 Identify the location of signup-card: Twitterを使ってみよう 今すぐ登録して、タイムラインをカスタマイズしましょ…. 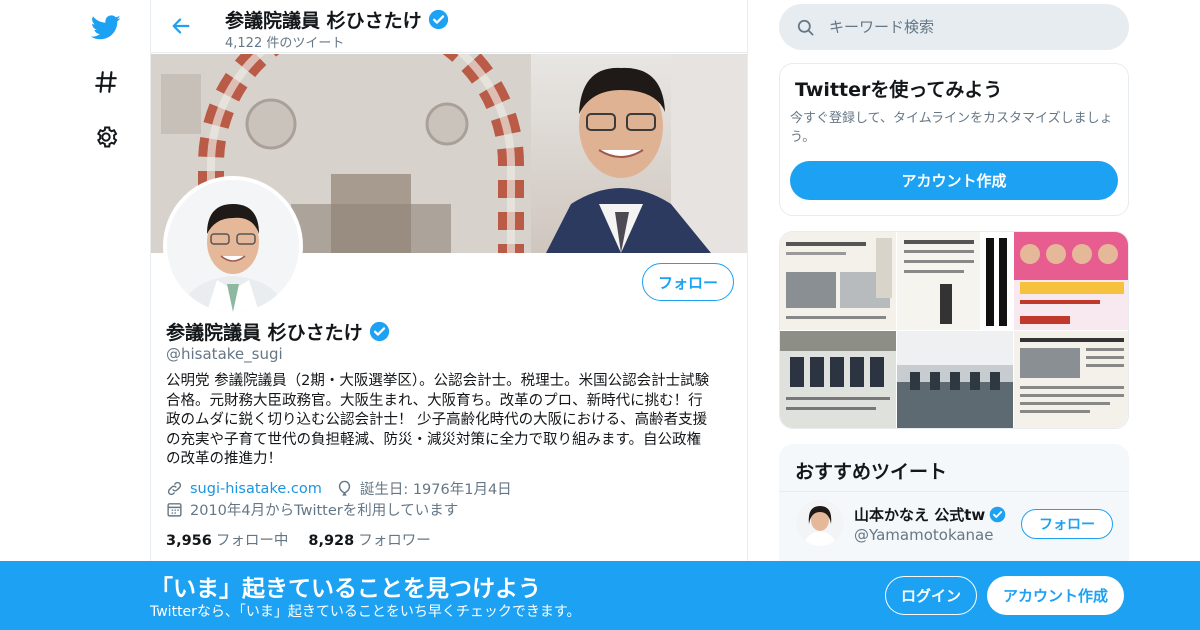
(954, 139).